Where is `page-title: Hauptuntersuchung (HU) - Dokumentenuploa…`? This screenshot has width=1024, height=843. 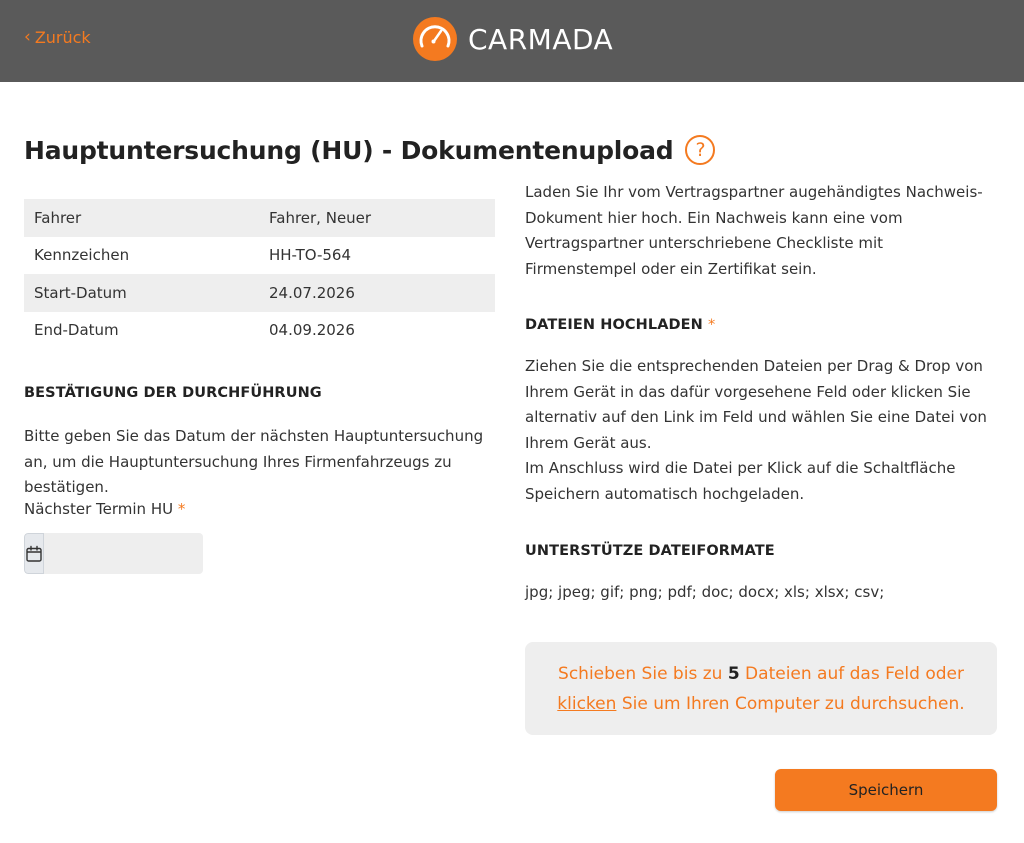
page-title: Hauptuntersuchung (HU) - Dokumentenuploa… is located at coordinates (349, 150).